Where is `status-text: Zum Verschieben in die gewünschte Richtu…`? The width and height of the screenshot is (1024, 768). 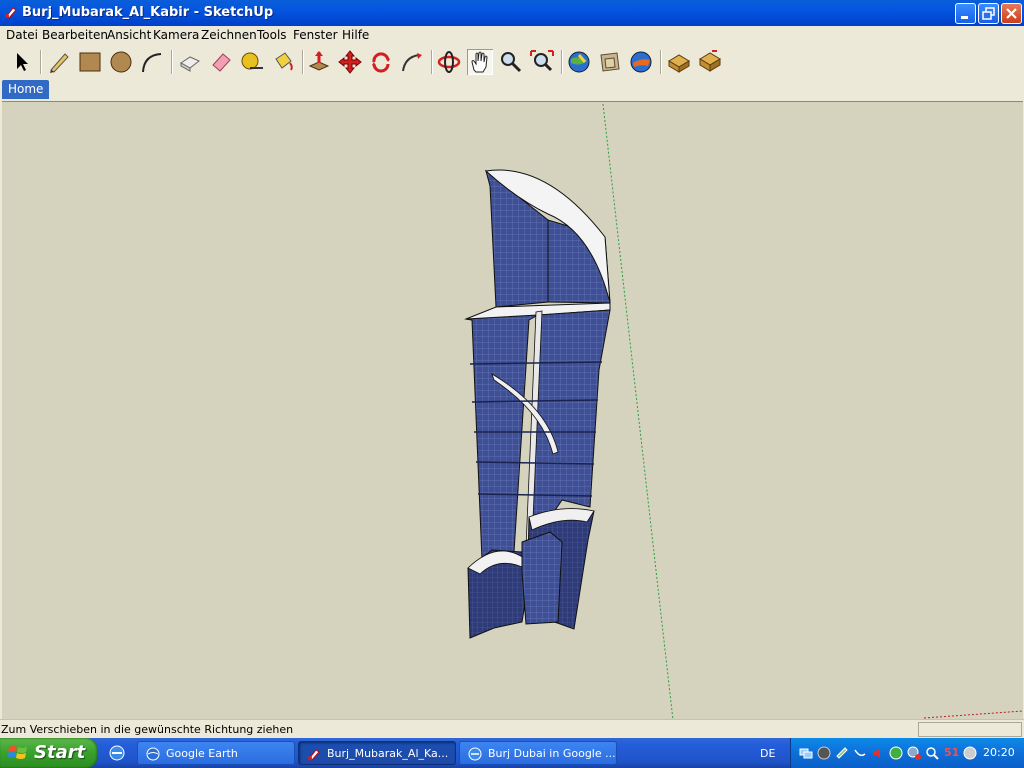
status-text: Zum Verschieben in die gewünschte Richtu… is located at coordinates (147, 729).